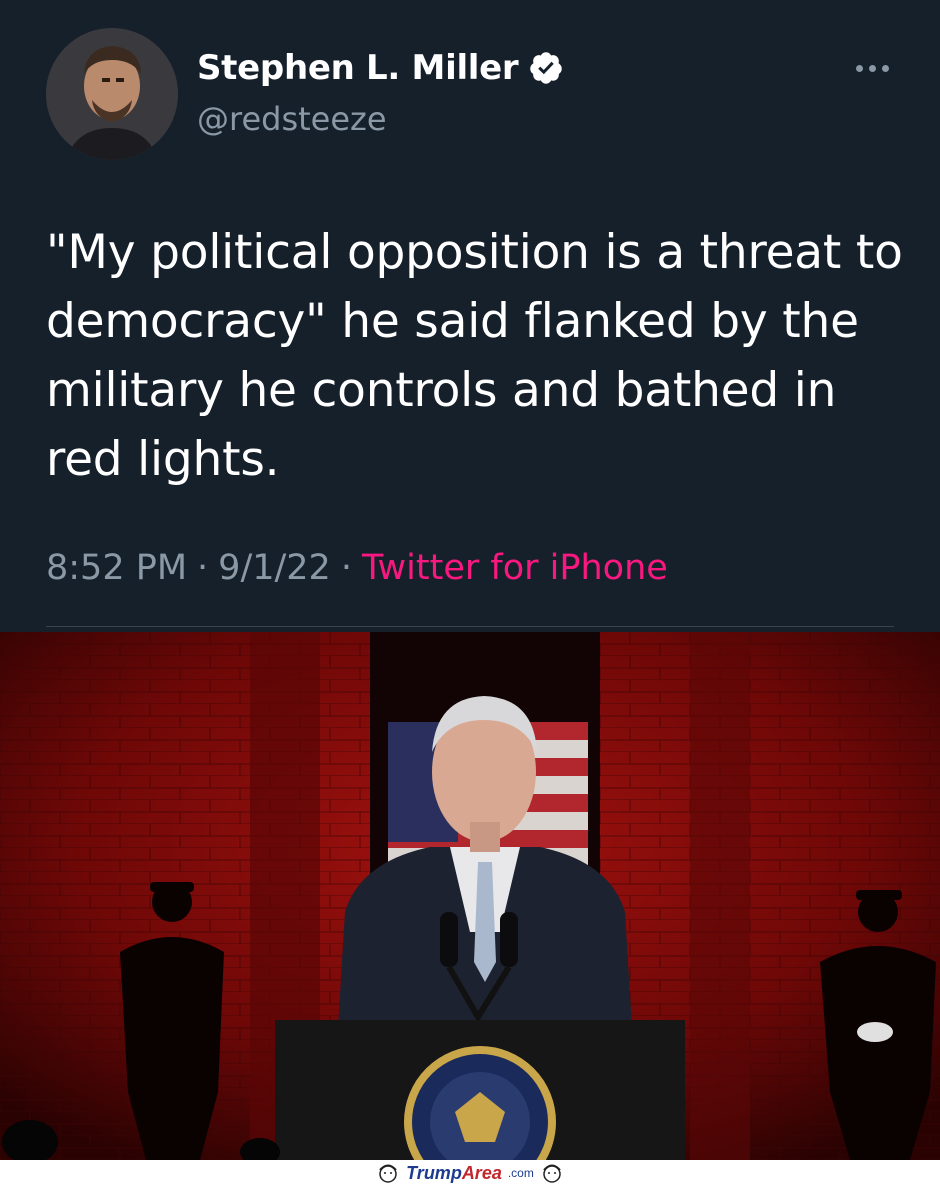 Image resolution: width=940 pixels, height=1186 pixels. What do you see at coordinates (274, 568) in the screenshot?
I see `tweet-date: 9/1/22` at bounding box center [274, 568].